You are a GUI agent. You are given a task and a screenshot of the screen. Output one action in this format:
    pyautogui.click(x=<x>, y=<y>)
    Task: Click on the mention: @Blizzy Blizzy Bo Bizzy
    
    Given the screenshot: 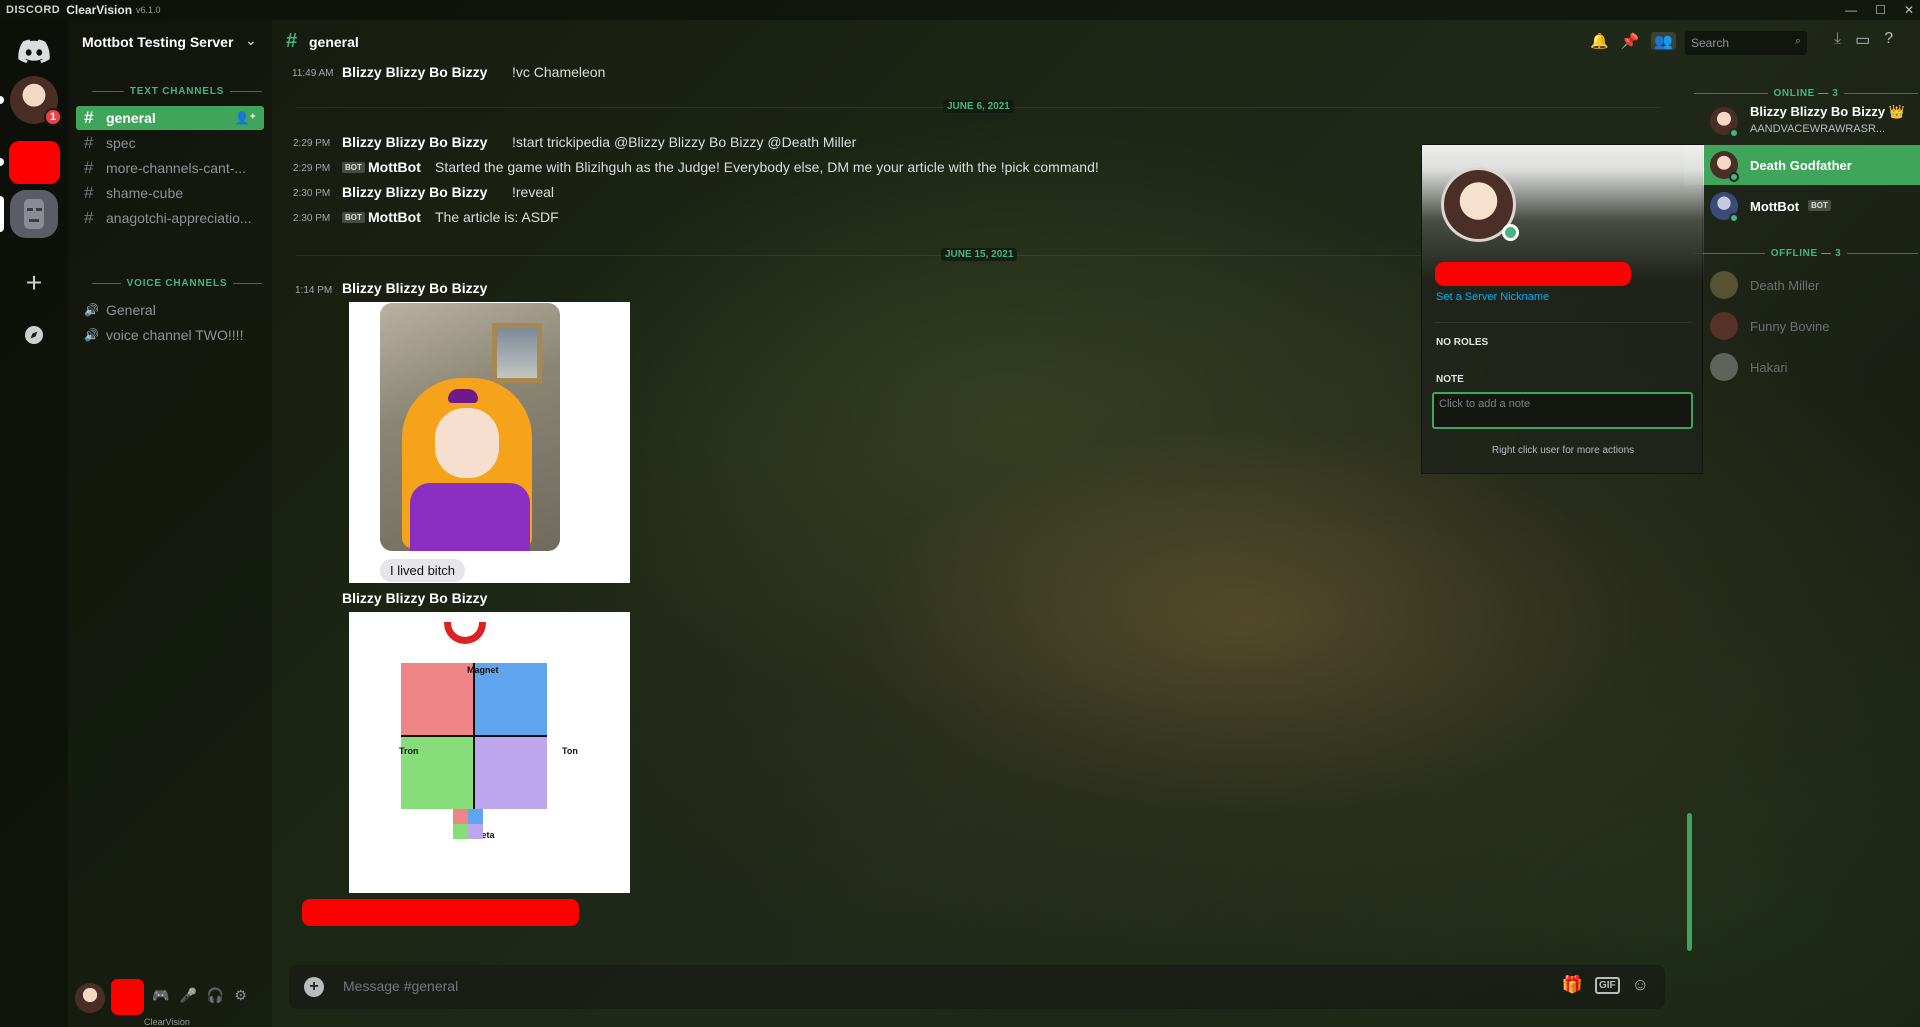 What is the action you would take?
    pyautogui.click(x=689, y=142)
    